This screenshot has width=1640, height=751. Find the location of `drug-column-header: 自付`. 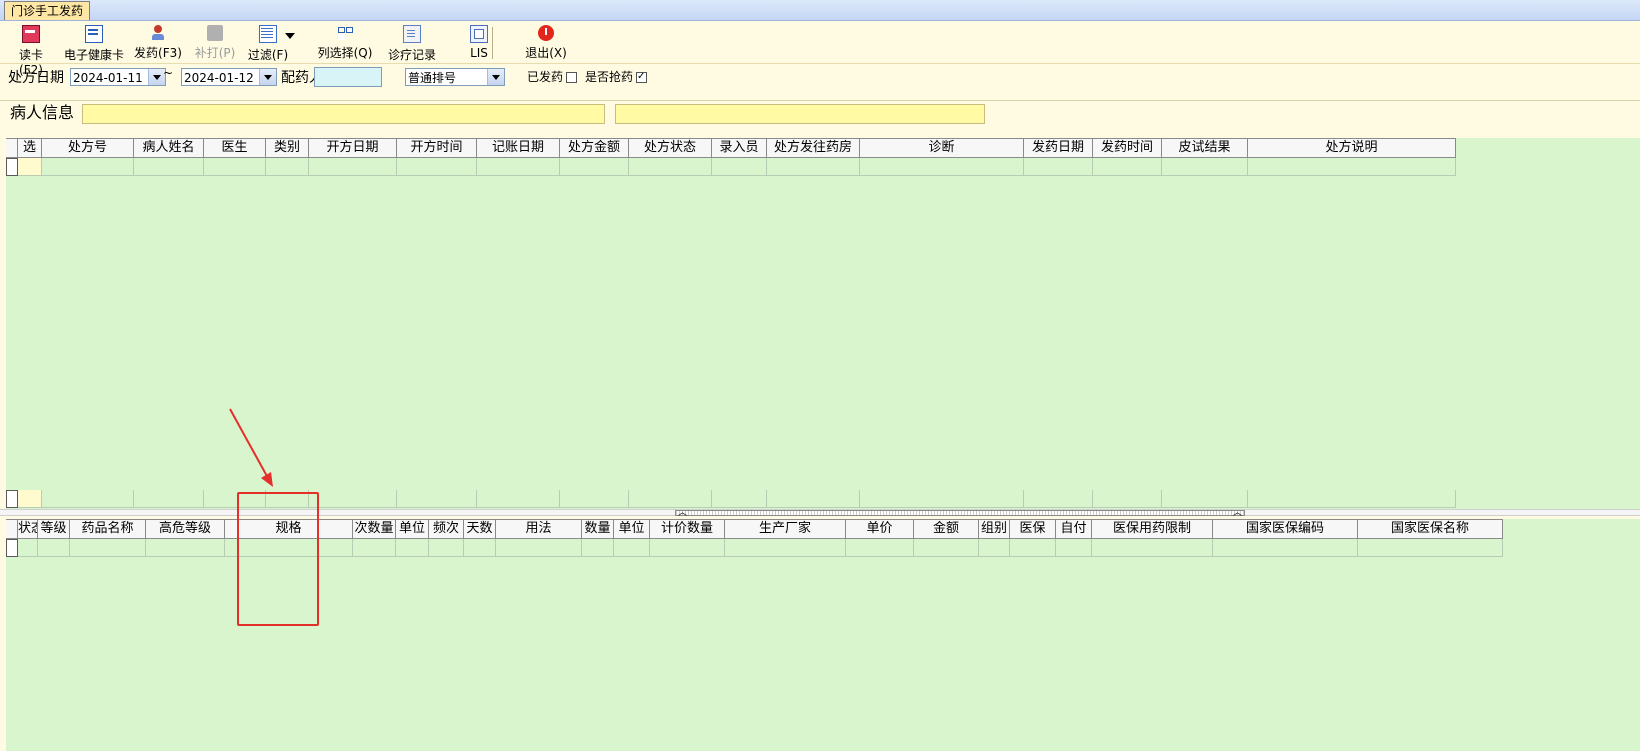

drug-column-header: 自付 is located at coordinates (1074, 529).